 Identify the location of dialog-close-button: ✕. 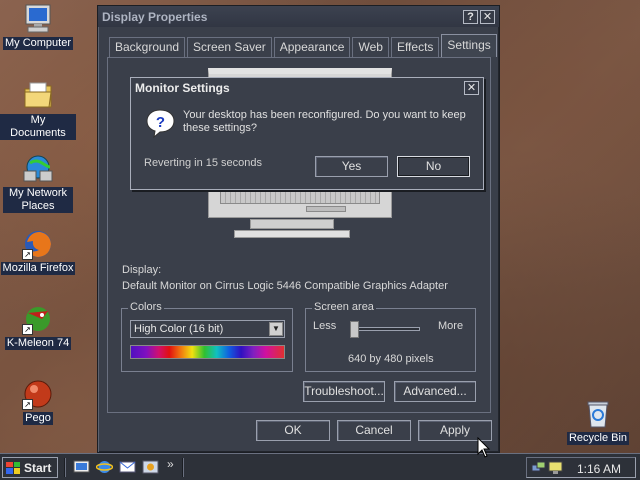
(471, 88).